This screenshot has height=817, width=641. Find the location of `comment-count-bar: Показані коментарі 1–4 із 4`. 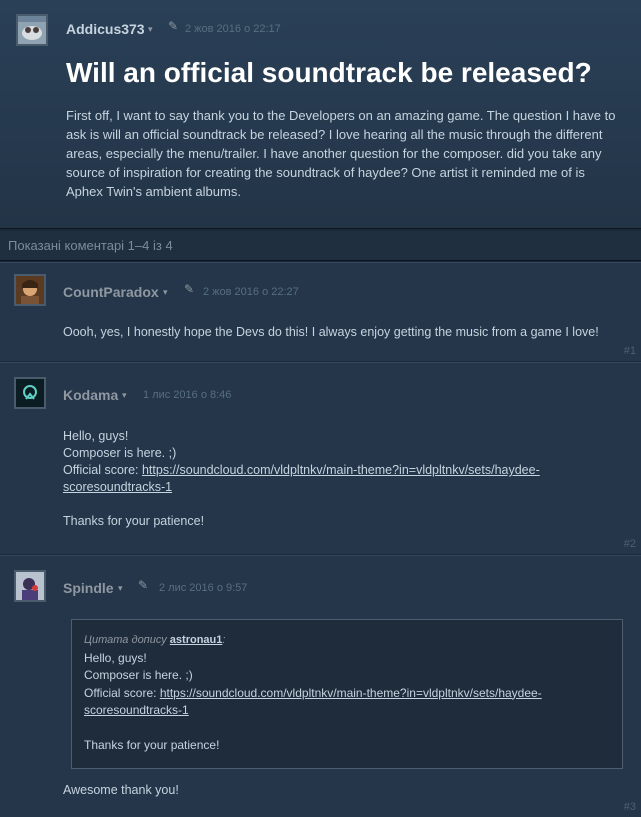

comment-count-bar: Показані коментарі 1–4 із 4 is located at coordinates (320, 246).